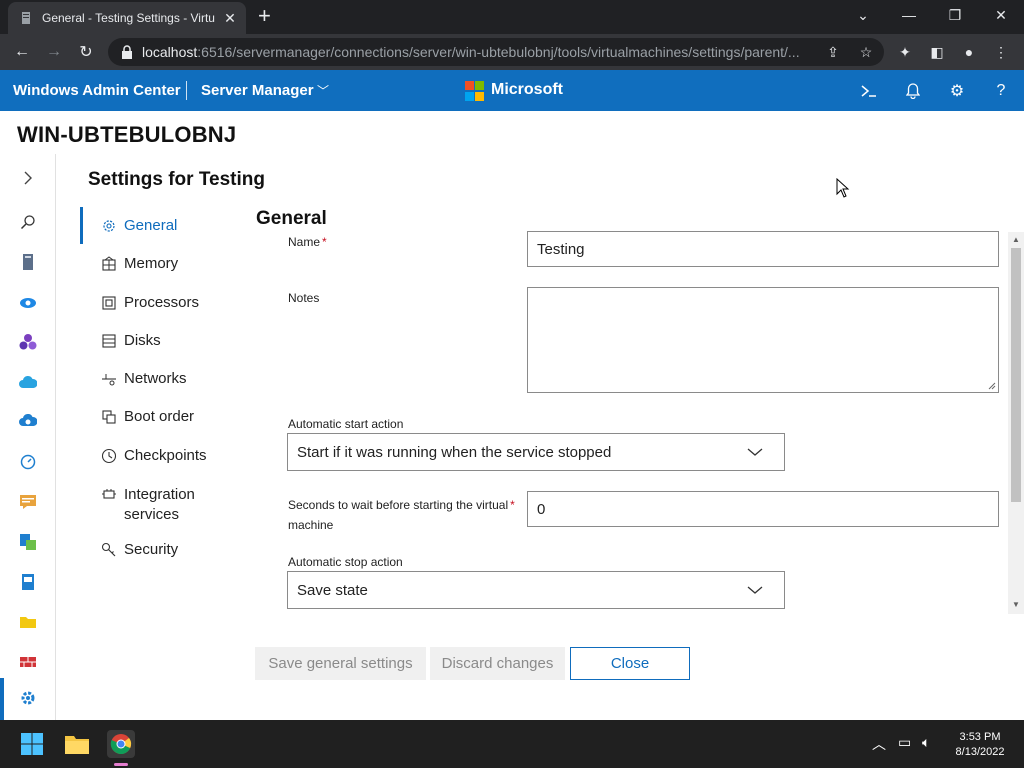 The image size is (1024, 768). Describe the element at coordinates (28, 462) in the screenshot. I see `performance-gauge-icon` at that location.